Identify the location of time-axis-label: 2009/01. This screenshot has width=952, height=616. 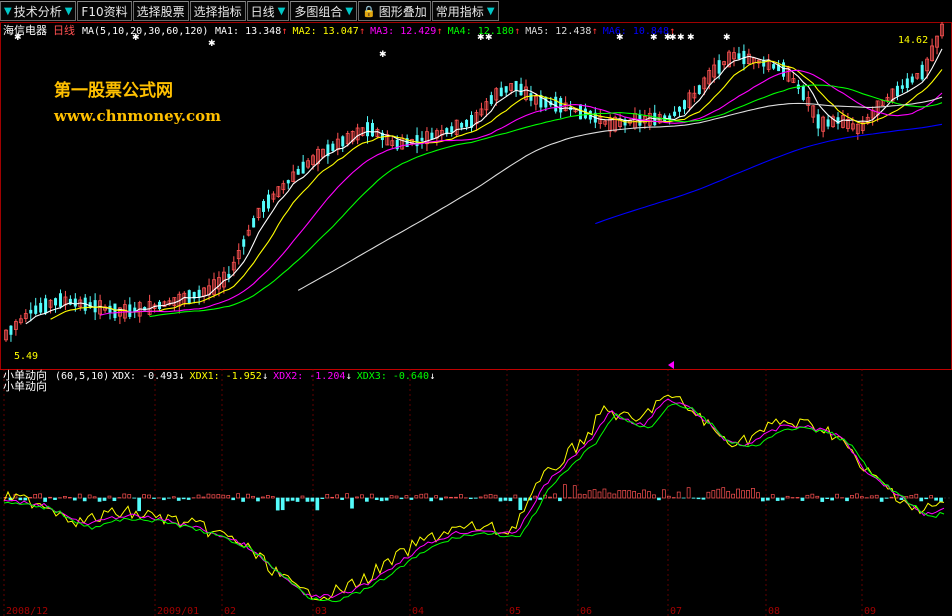
(178, 611).